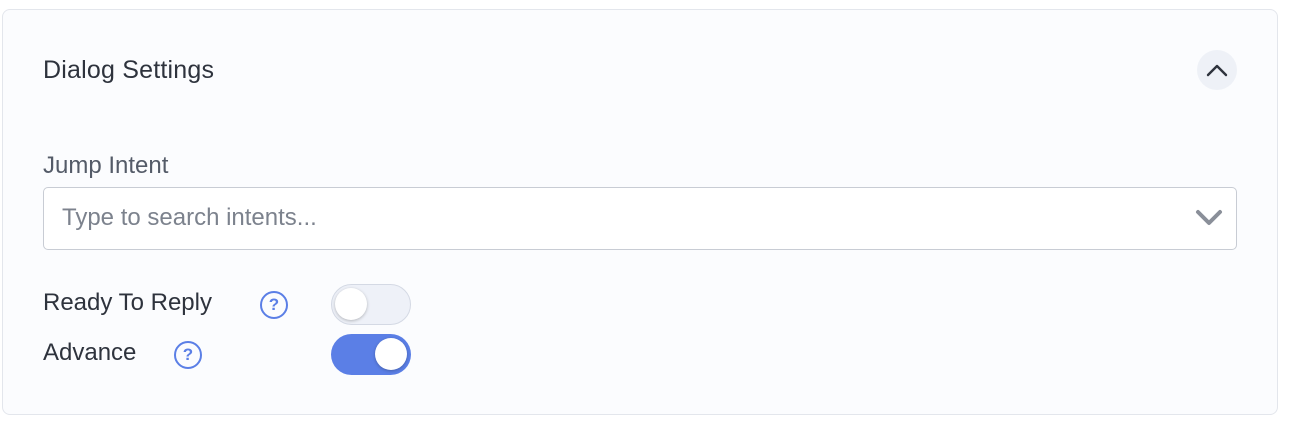  I want to click on collapse-button, so click(1217, 70).